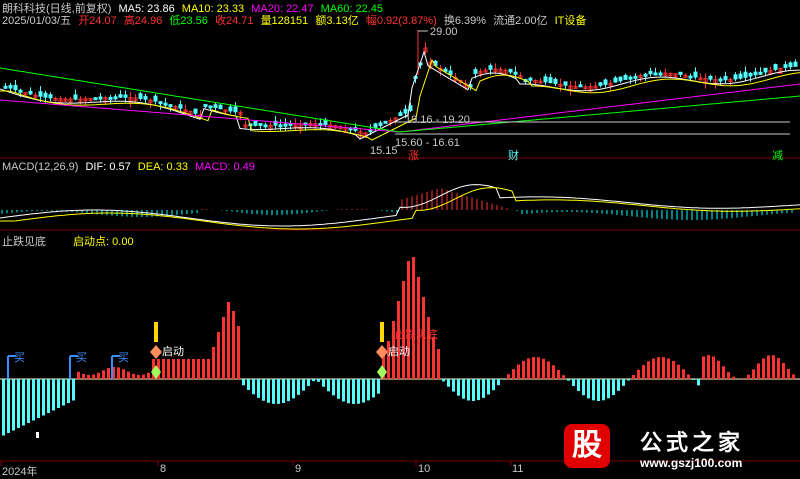  I want to click on bottom-signal-label: 止跌见底, so click(416, 334).